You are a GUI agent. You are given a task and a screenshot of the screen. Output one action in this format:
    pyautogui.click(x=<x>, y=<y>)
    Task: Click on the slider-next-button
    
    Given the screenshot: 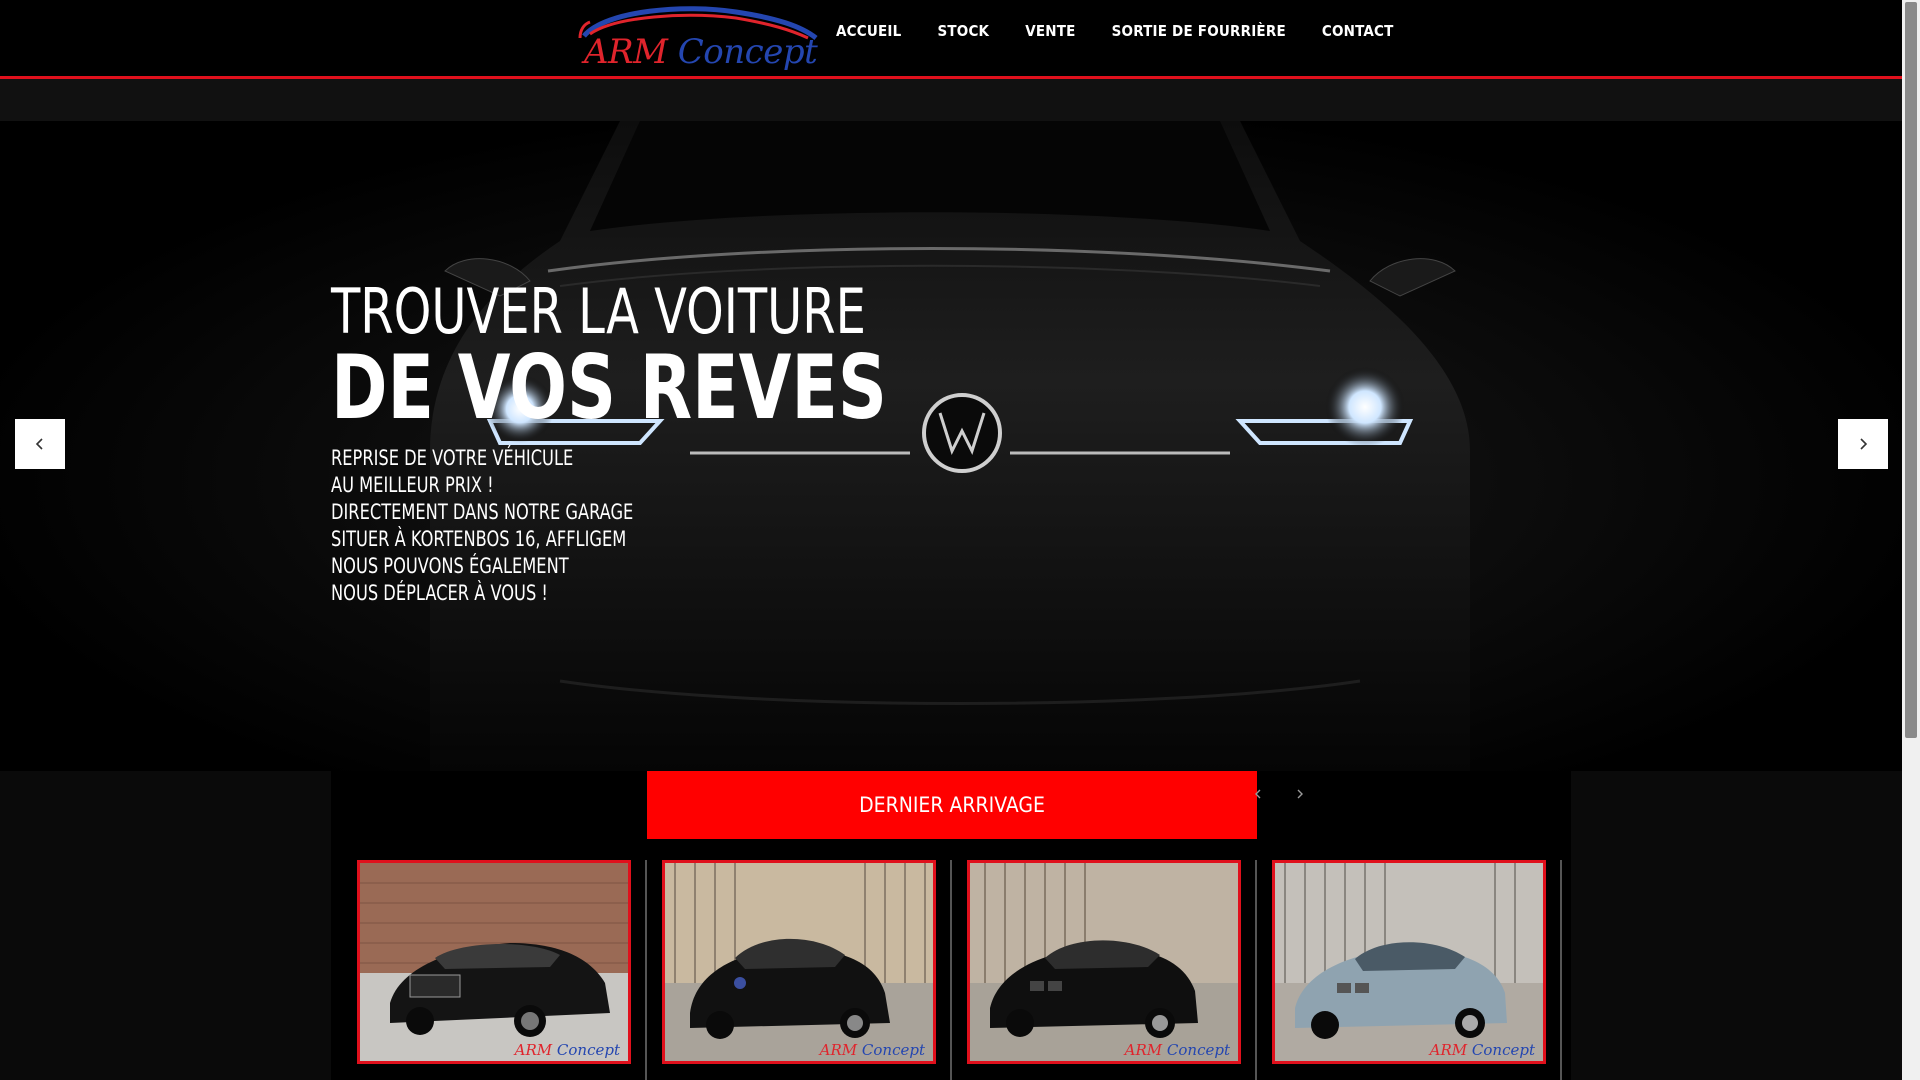 What is the action you would take?
    pyautogui.click(x=1863, y=444)
    